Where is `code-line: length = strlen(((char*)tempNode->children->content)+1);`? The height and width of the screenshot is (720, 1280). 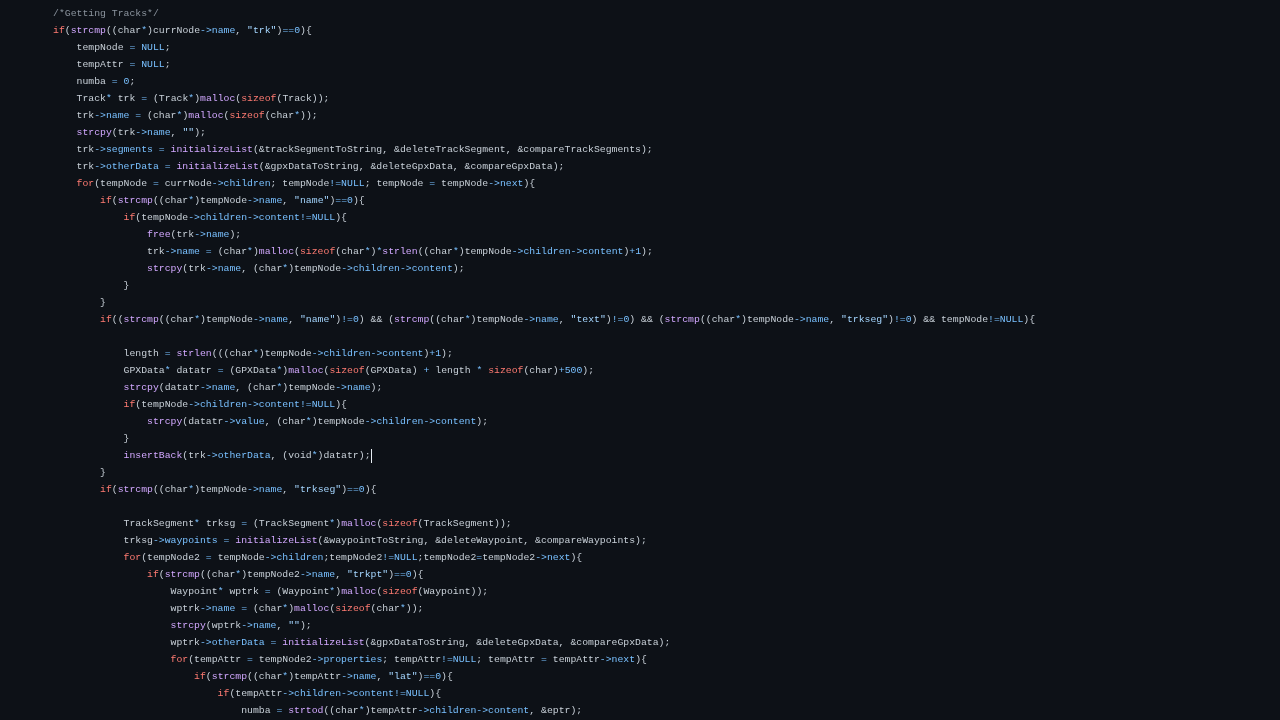 code-line: length = strlen(((char*)tempNode->children->content)+1); is located at coordinates (287, 354).